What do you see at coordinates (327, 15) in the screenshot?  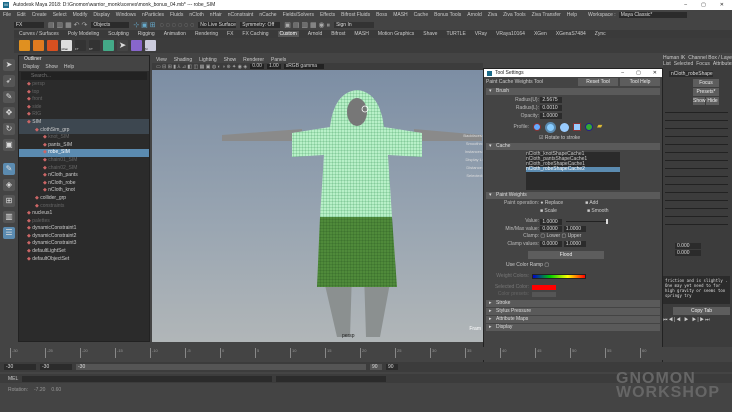 I see `menu-effects: Effects` at bounding box center [327, 15].